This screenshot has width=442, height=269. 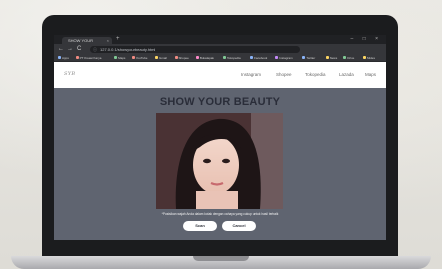 I want to click on address-text: 127.0.0.1/showyourbeauty.html, so click(x=128, y=49).